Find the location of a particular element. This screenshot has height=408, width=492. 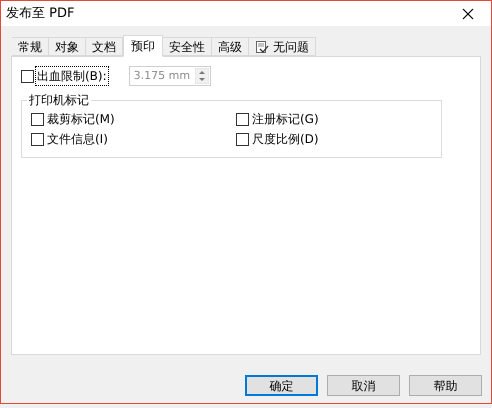

checkbox-label: 尺度比例(D) is located at coordinates (285, 139).